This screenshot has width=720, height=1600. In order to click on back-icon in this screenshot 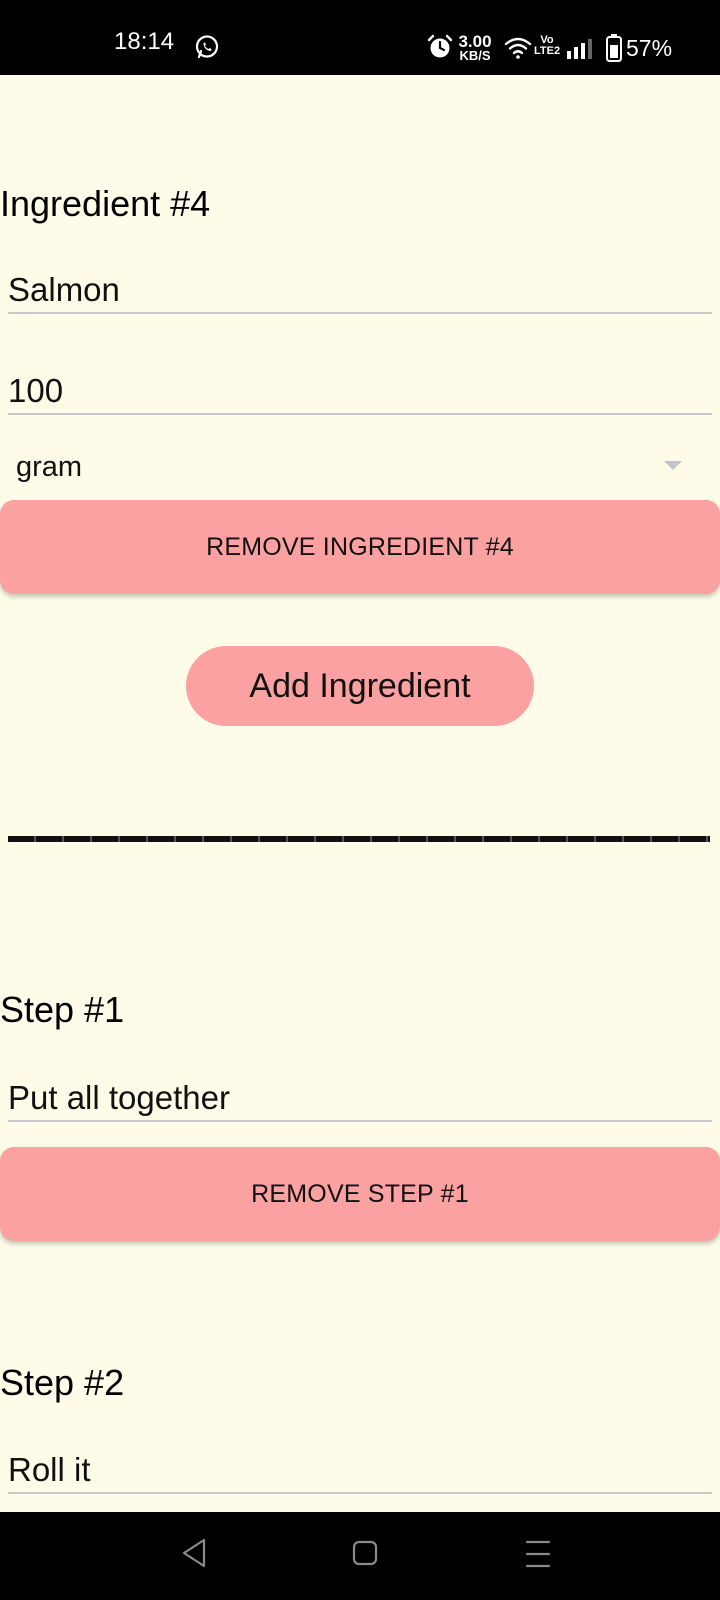, I will do `click(194, 1553)`.